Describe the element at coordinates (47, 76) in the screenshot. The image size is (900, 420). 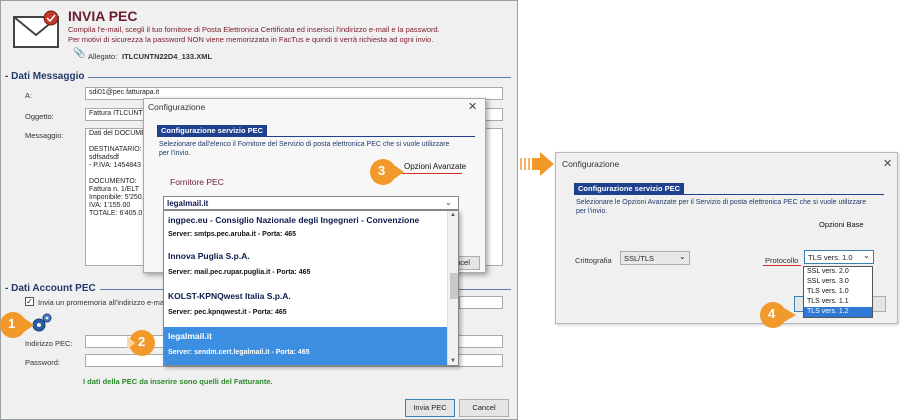
I see `section-message-title: - Dati Messaggio` at that location.